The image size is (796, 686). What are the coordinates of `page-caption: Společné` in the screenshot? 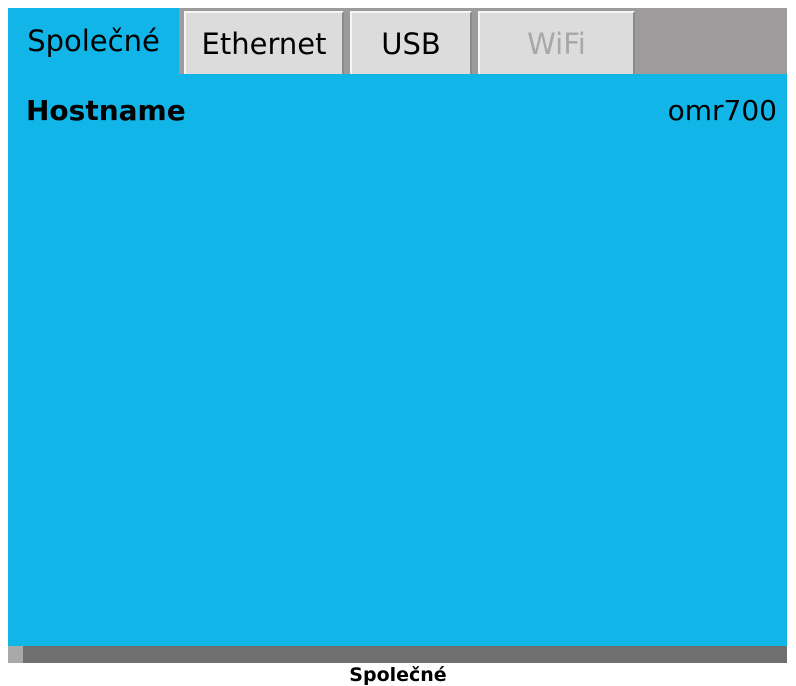 It's located at (398, 675).